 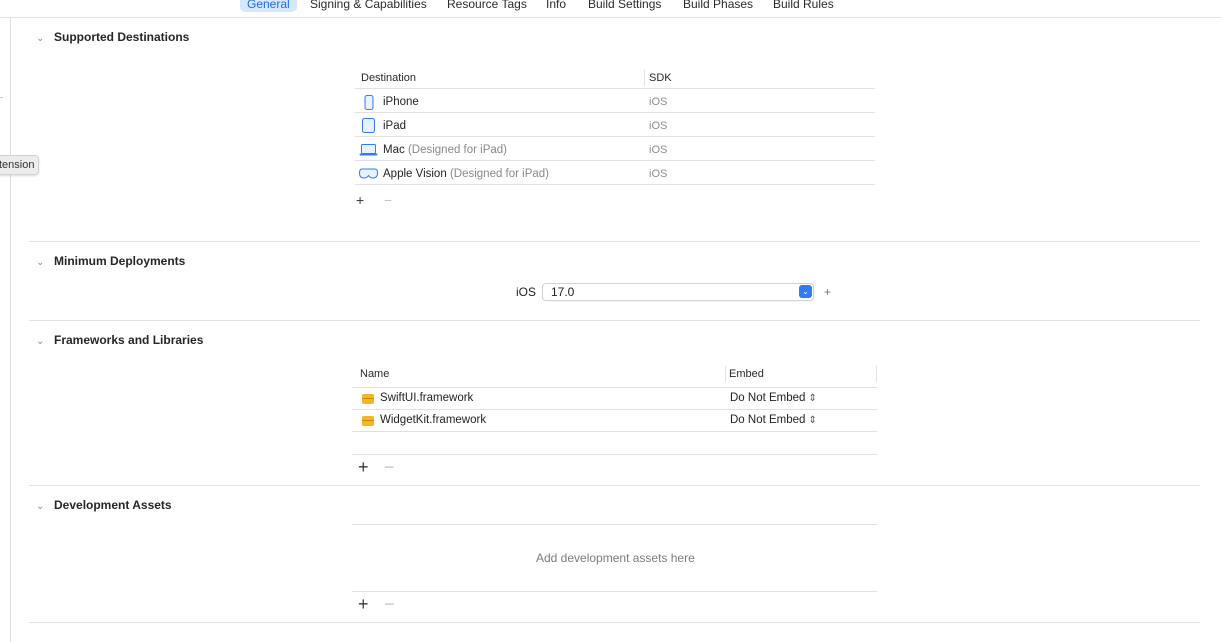 What do you see at coordinates (563, 292) in the screenshot?
I see `ios-version-value: 17.0` at bounding box center [563, 292].